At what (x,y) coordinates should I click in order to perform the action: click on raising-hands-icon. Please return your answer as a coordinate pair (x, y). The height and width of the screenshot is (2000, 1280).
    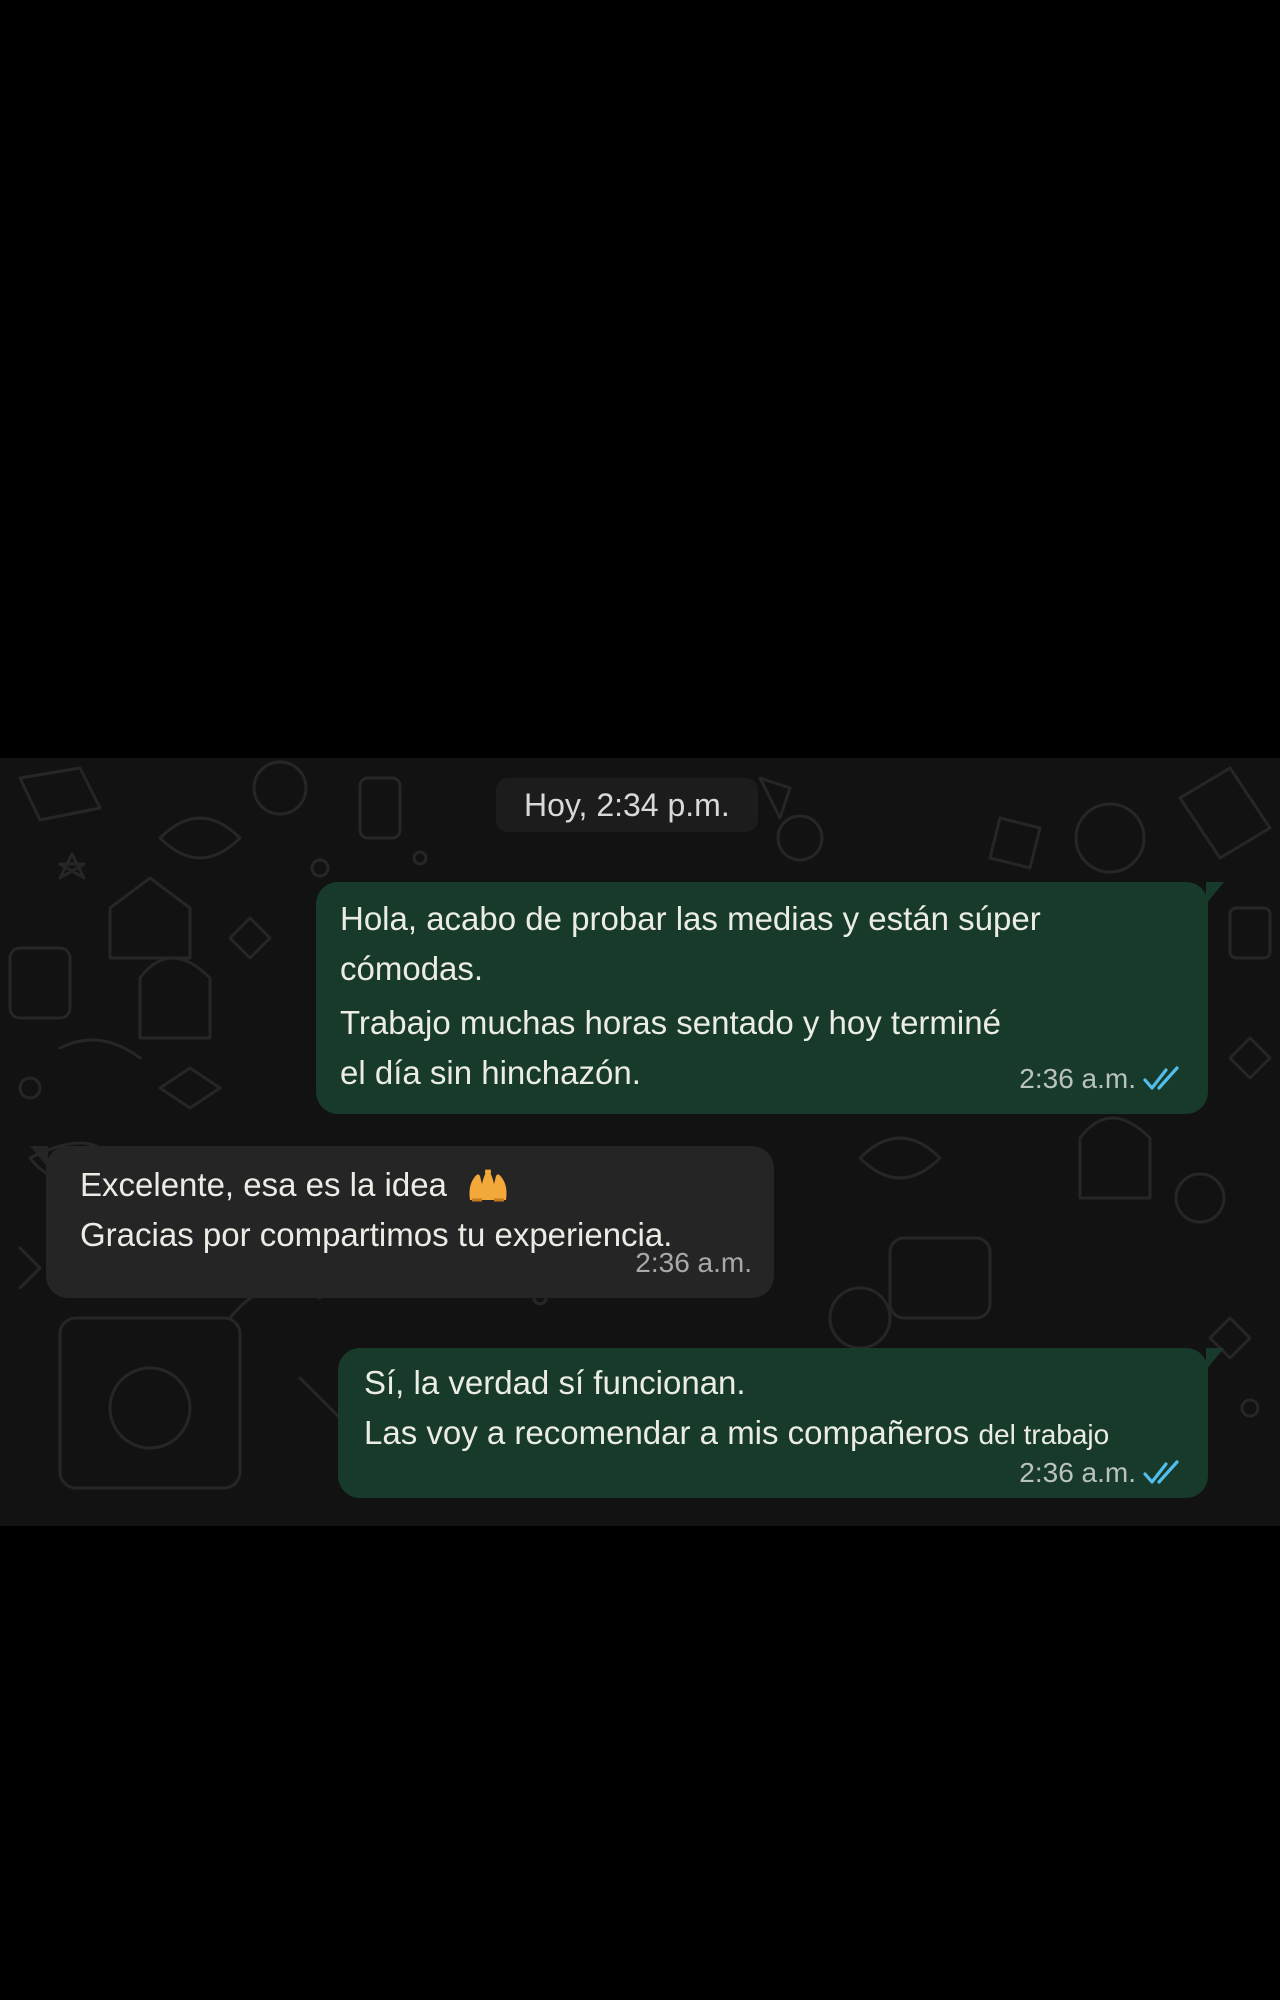
    Looking at the image, I should click on (488, 1185).